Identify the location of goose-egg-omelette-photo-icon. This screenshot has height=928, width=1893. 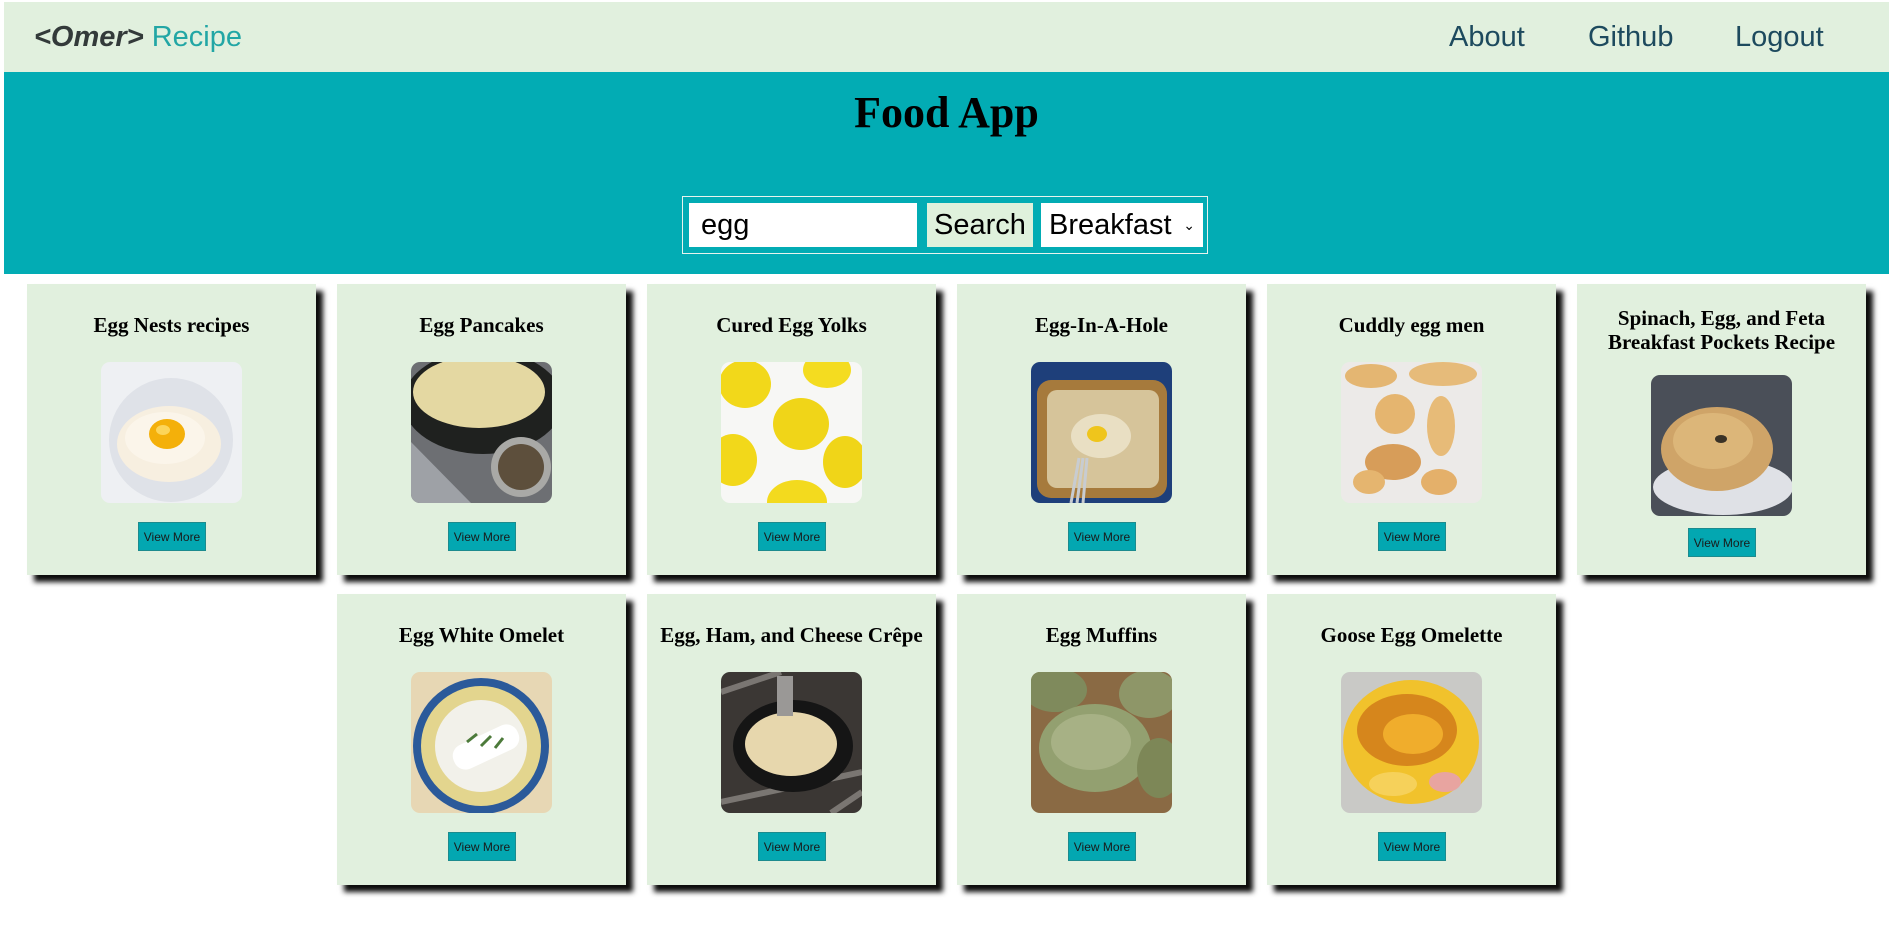
(1411, 742).